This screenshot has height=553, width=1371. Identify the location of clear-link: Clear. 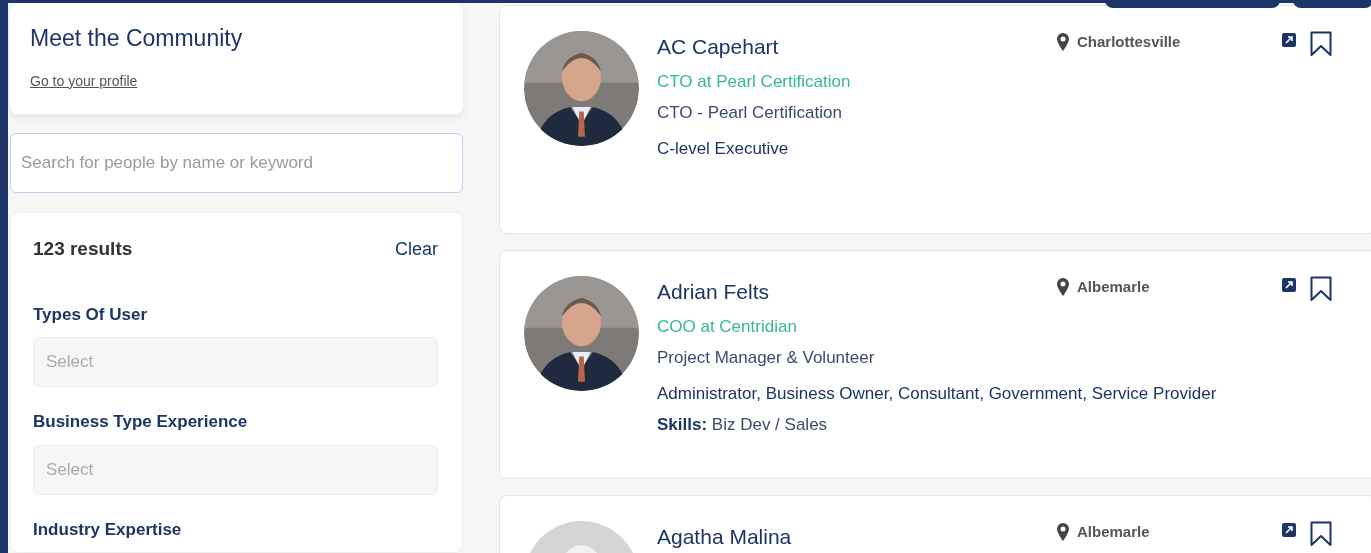
(416, 249).